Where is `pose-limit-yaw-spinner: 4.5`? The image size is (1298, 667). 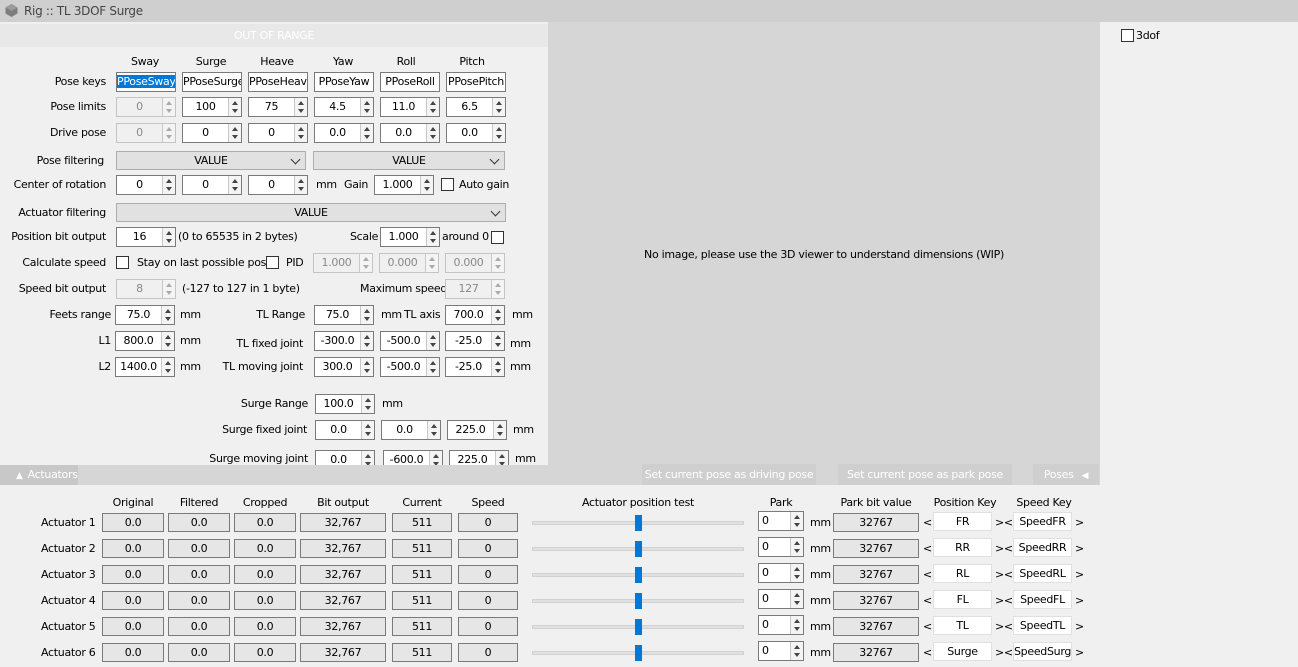 pose-limit-yaw-spinner: 4.5 is located at coordinates (344, 107).